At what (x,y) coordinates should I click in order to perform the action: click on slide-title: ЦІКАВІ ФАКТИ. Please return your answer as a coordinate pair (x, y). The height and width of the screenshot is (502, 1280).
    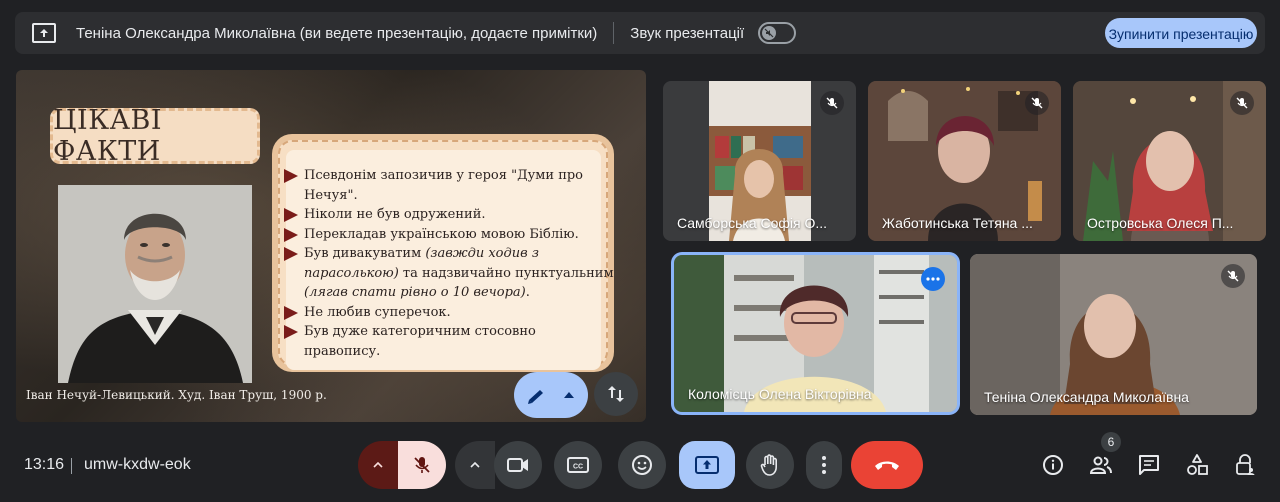
    Looking at the image, I should click on (108, 136).